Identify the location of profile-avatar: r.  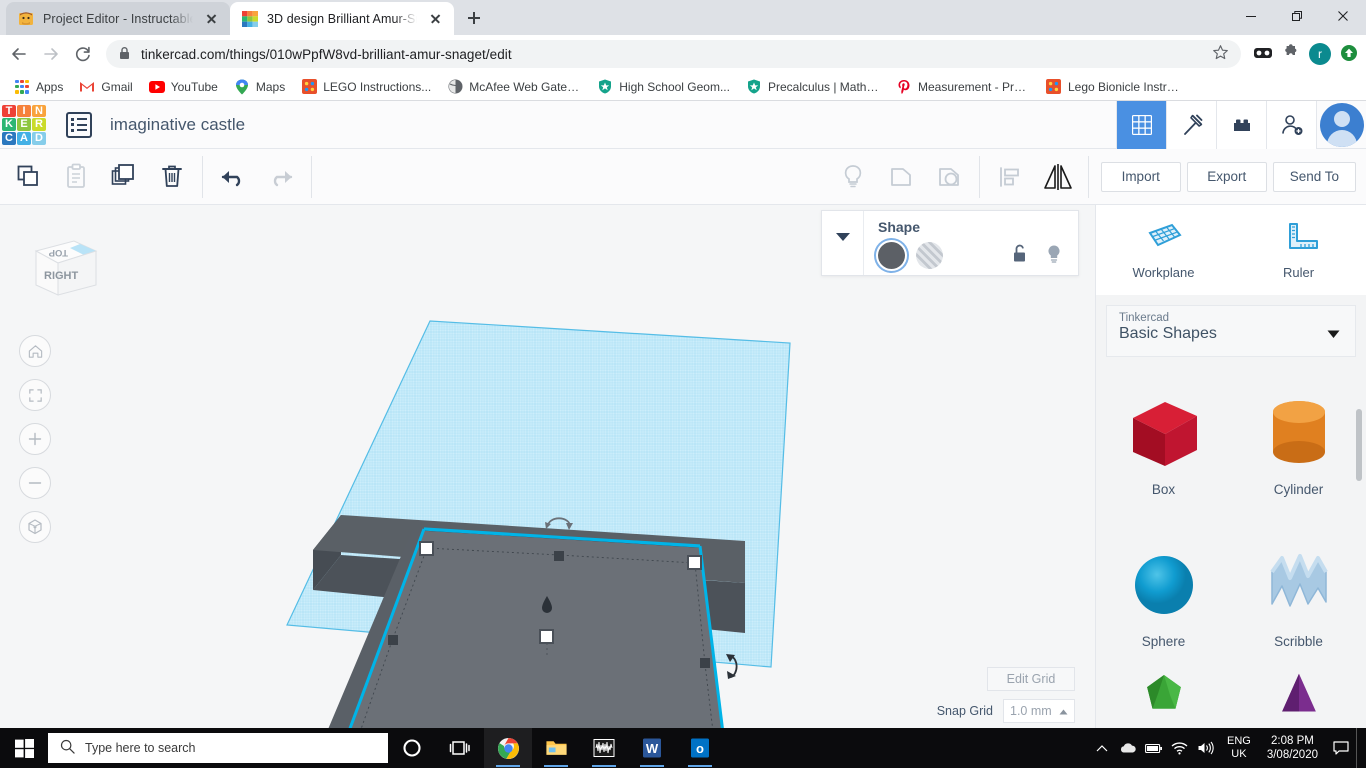
(1320, 54).